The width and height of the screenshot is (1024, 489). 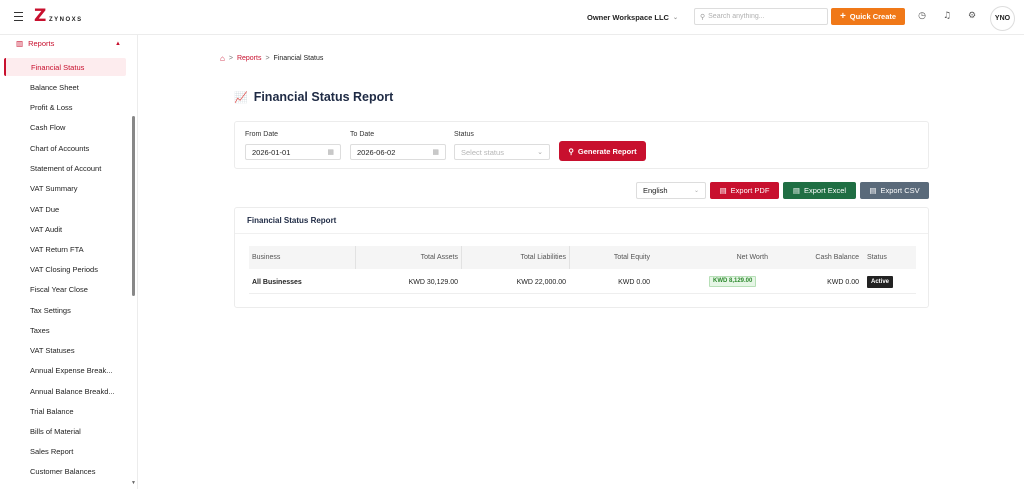 I want to click on quick-create-button: + Quick Create, so click(x=868, y=16).